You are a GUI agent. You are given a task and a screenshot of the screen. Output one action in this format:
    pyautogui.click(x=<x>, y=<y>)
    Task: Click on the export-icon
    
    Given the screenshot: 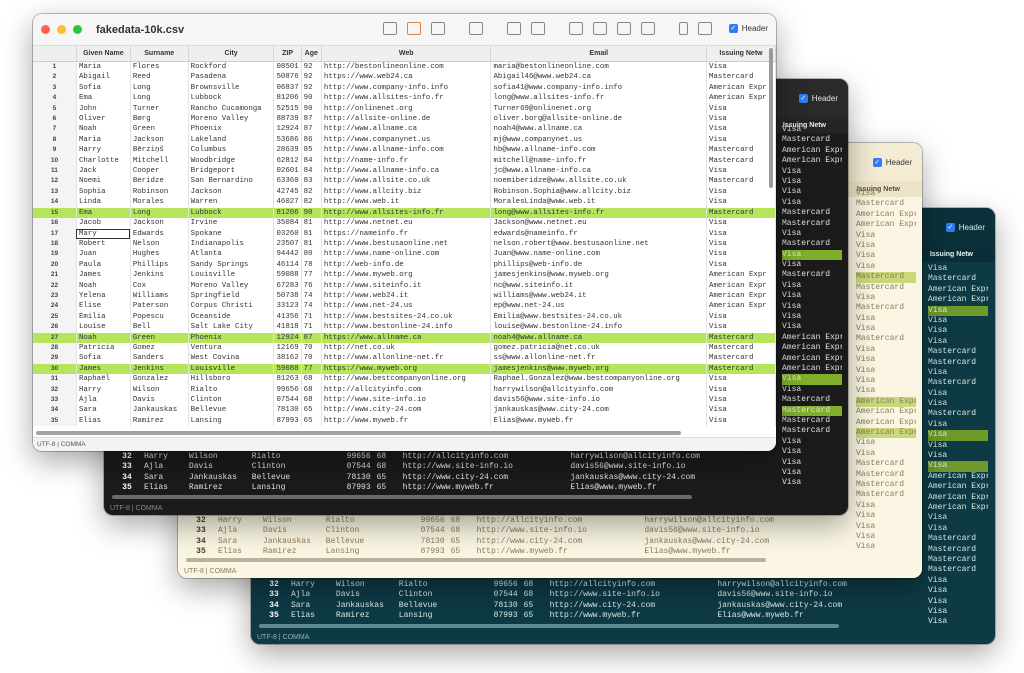 What is the action you would take?
    pyautogui.click(x=438, y=28)
    